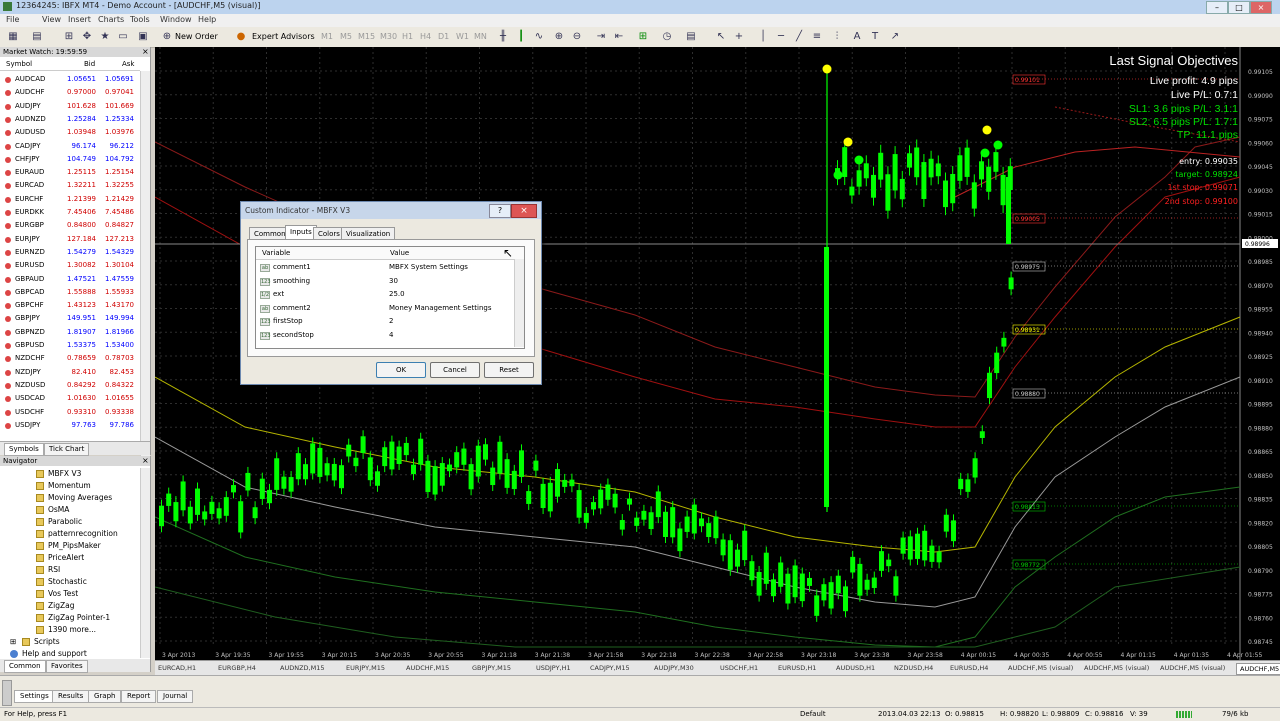 This screenshot has height=721, width=1280. I want to click on market-watch-row: GBPAUD 1.47521 1.47559, so click(70, 279).